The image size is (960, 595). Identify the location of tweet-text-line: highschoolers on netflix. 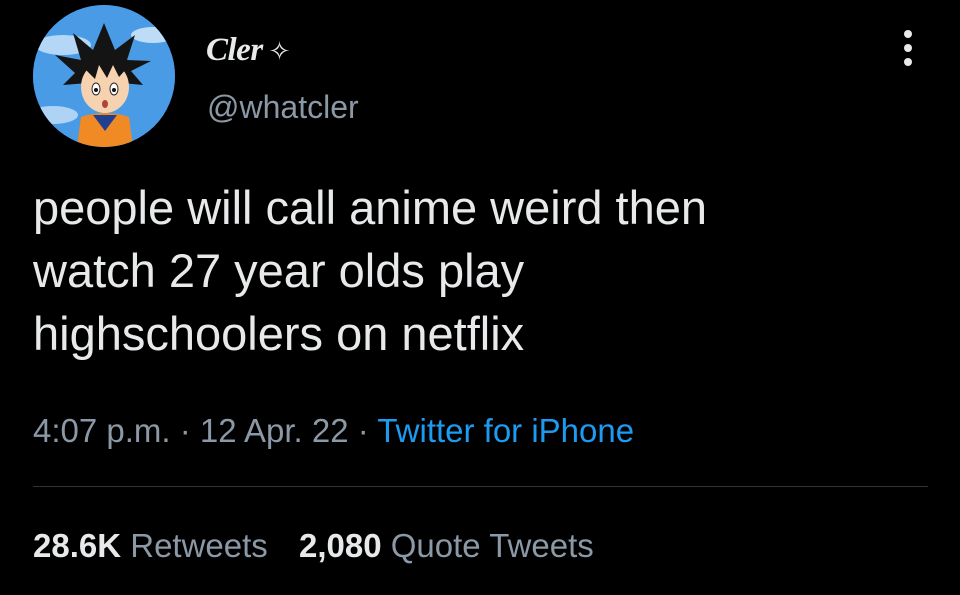
(279, 333).